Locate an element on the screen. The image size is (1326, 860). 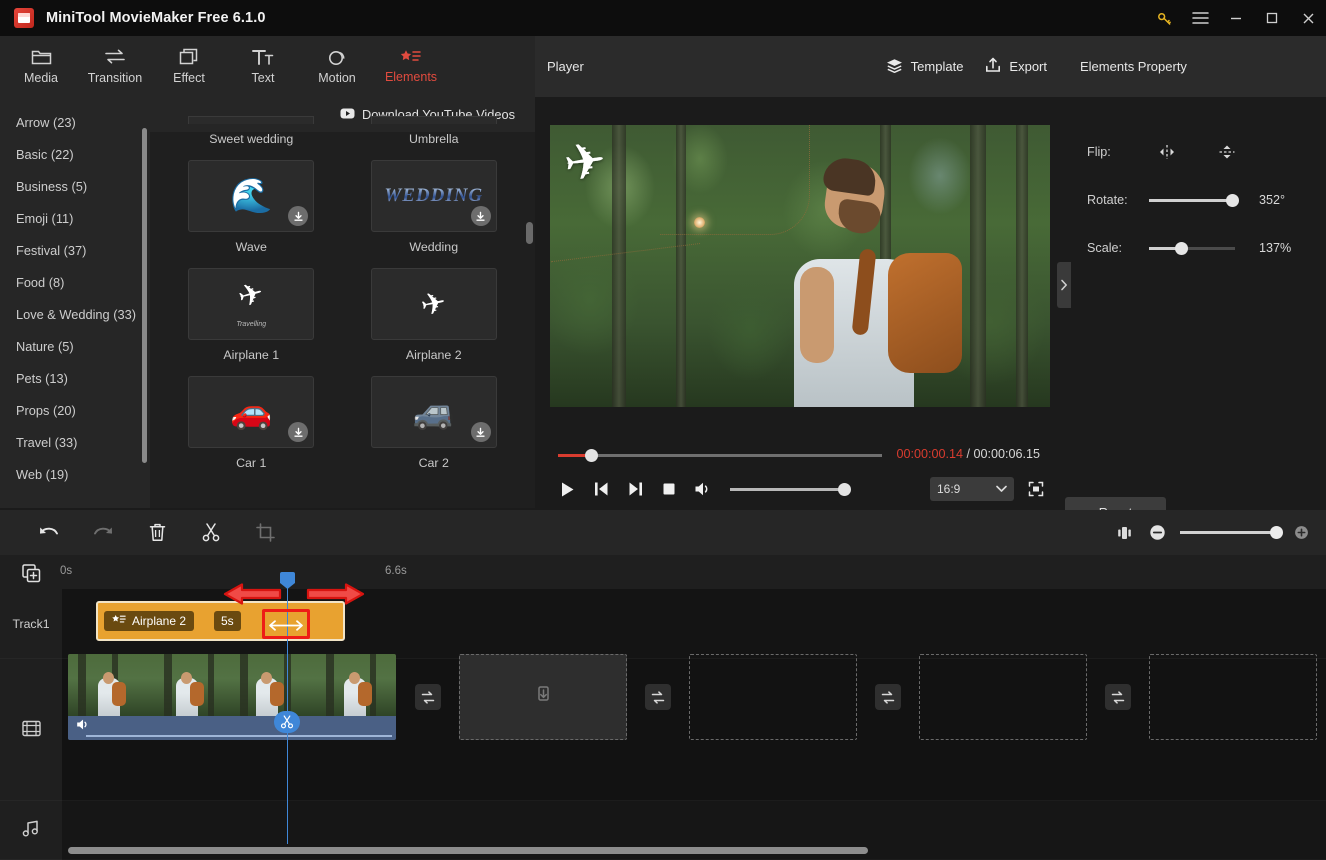
category-item-nature: Nature (5) is located at coordinates (75, 346).